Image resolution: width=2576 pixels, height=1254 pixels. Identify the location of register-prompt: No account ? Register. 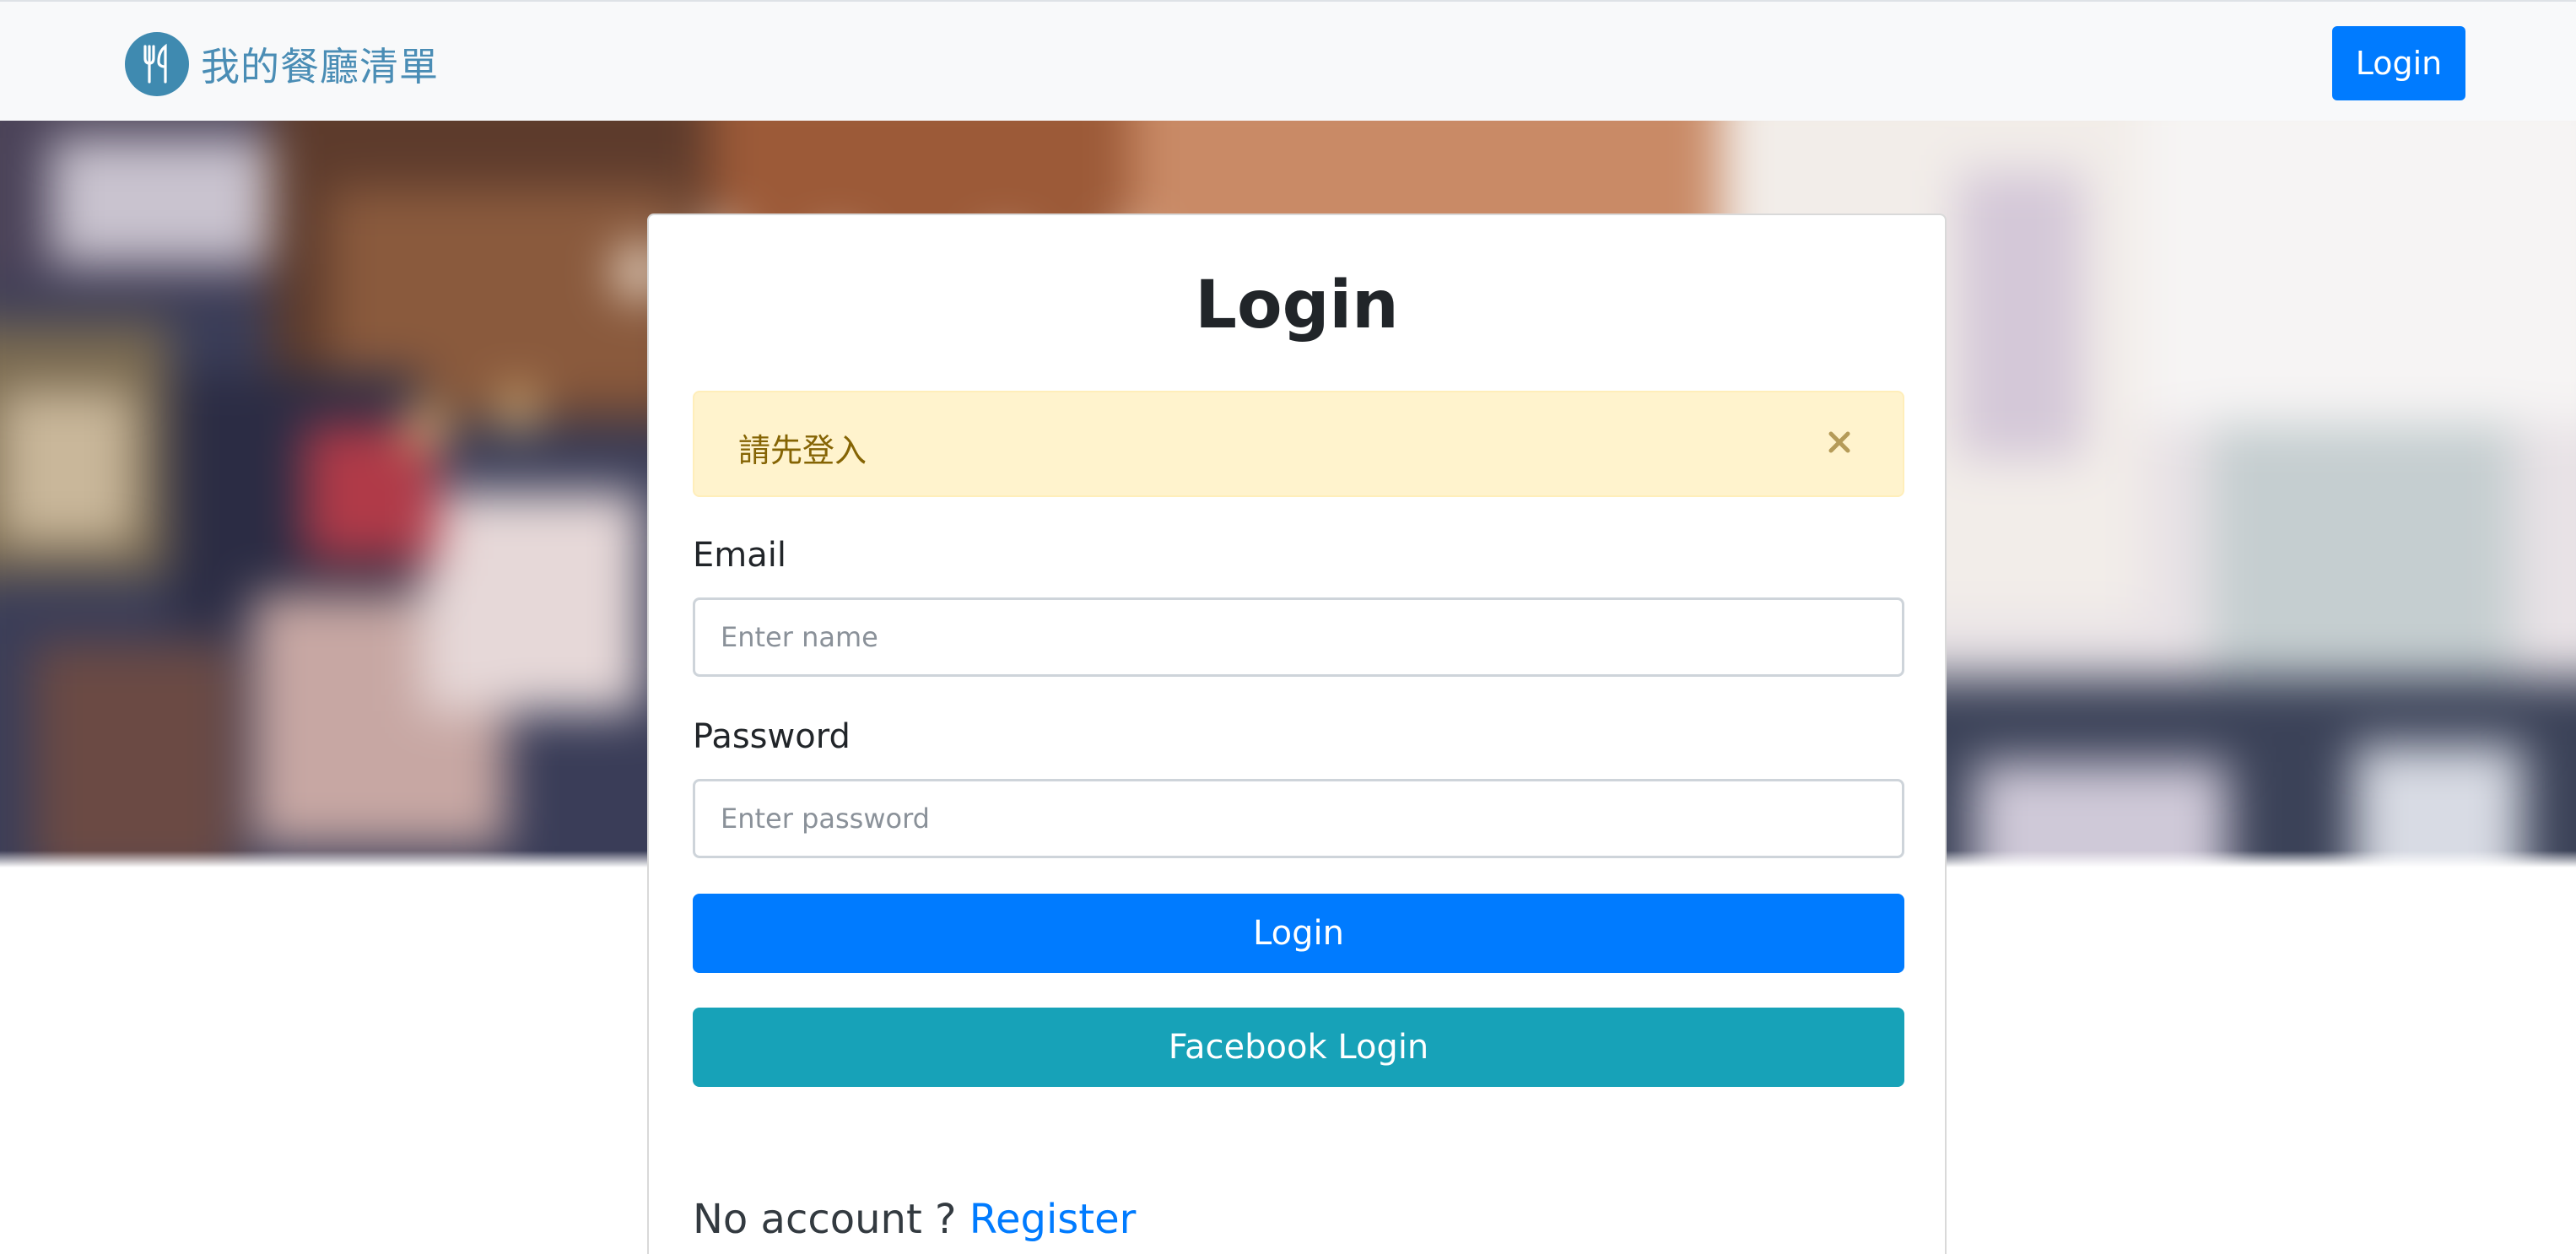
(915, 1219).